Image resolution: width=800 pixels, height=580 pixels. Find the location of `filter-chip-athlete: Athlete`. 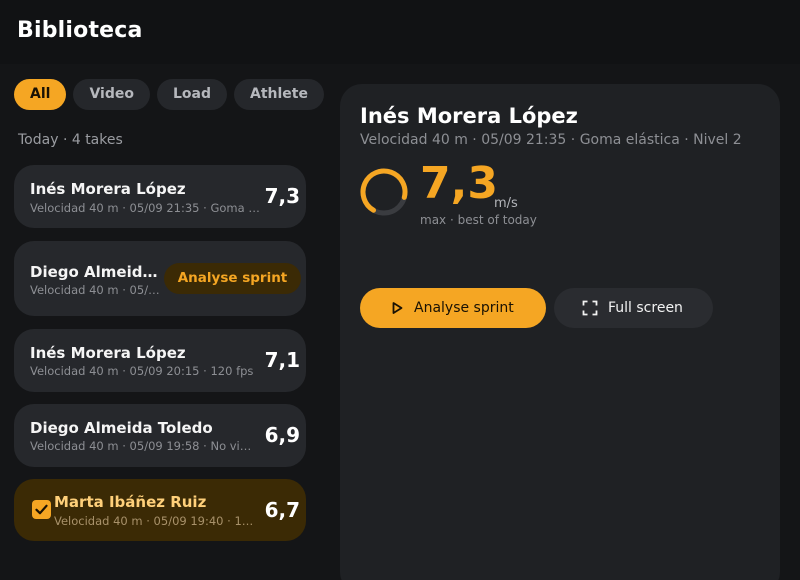

filter-chip-athlete: Athlete is located at coordinates (278, 94).